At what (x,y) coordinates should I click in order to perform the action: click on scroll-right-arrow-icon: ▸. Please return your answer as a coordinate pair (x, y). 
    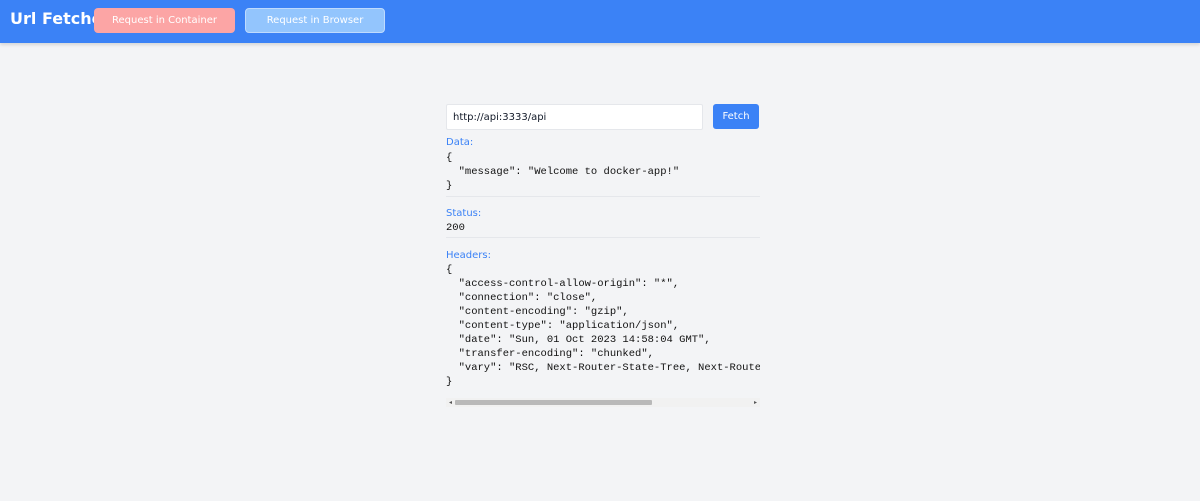
    Looking at the image, I should click on (755, 402).